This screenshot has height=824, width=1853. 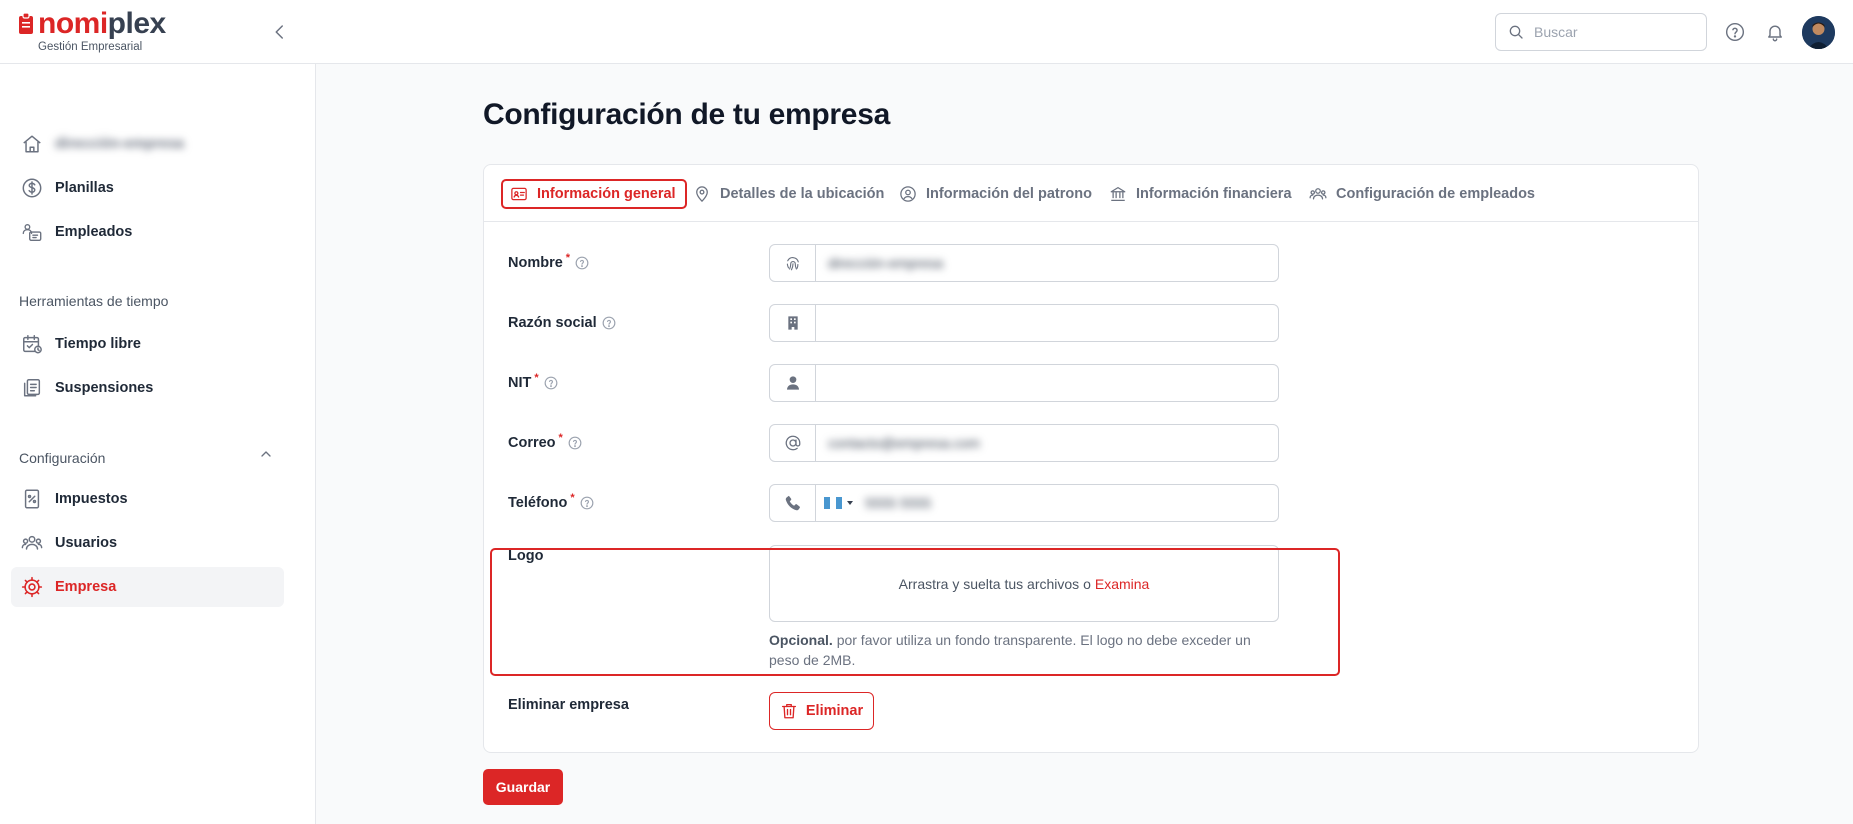 I want to click on chevron-up-icon, so click(x=266, y=454).